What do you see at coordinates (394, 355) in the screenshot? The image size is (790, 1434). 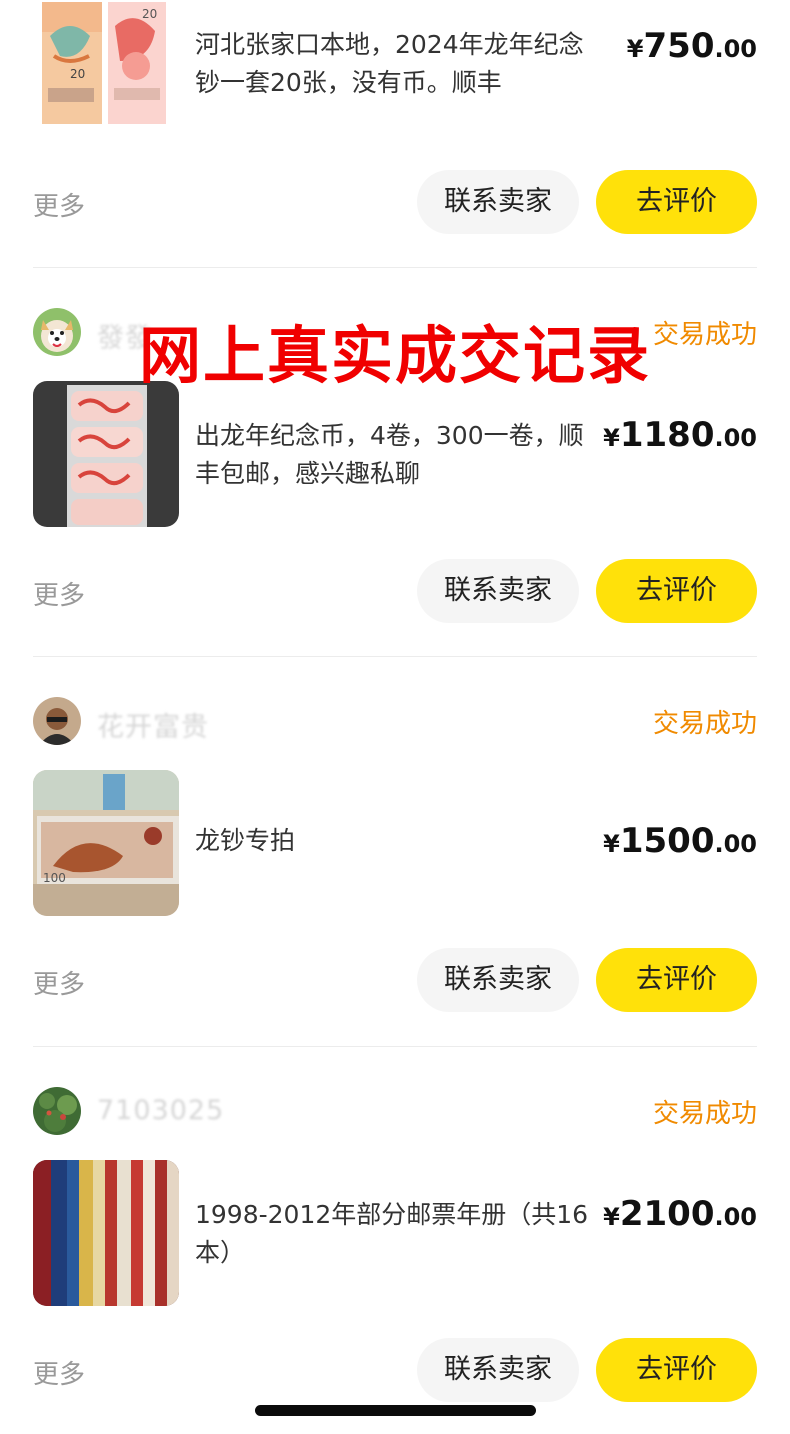 I see `overlay-caption: 网上真实成交记录` at bounding box center [394, 355].